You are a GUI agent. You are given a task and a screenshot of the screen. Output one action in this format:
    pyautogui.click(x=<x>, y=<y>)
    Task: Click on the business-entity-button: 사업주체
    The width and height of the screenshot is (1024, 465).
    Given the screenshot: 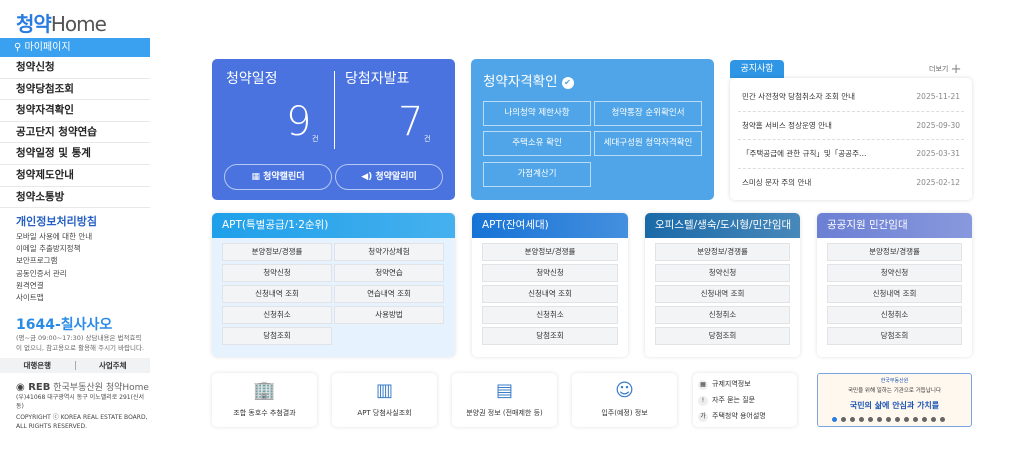 What is the action you would take?
    pyautogui.click(x=113, y=365)
    